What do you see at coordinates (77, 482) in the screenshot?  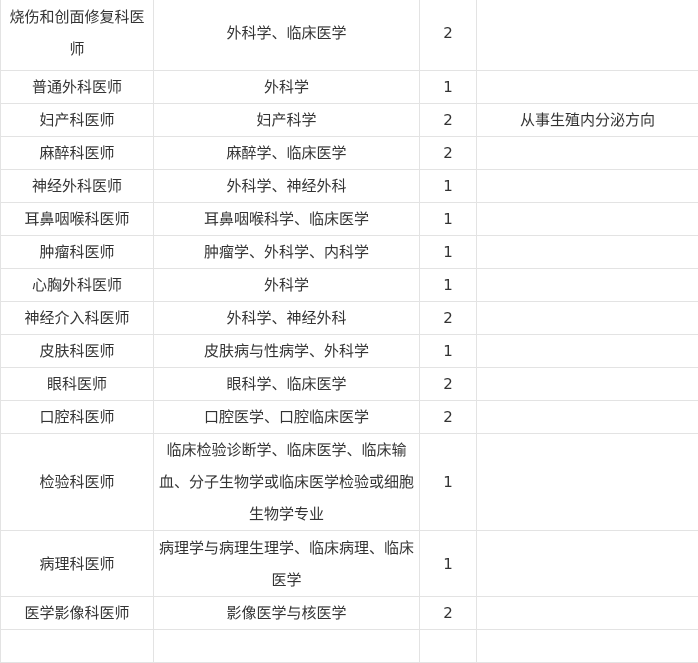 I see `dept-cell: 检验科医师` at bounding box center [77, 482].